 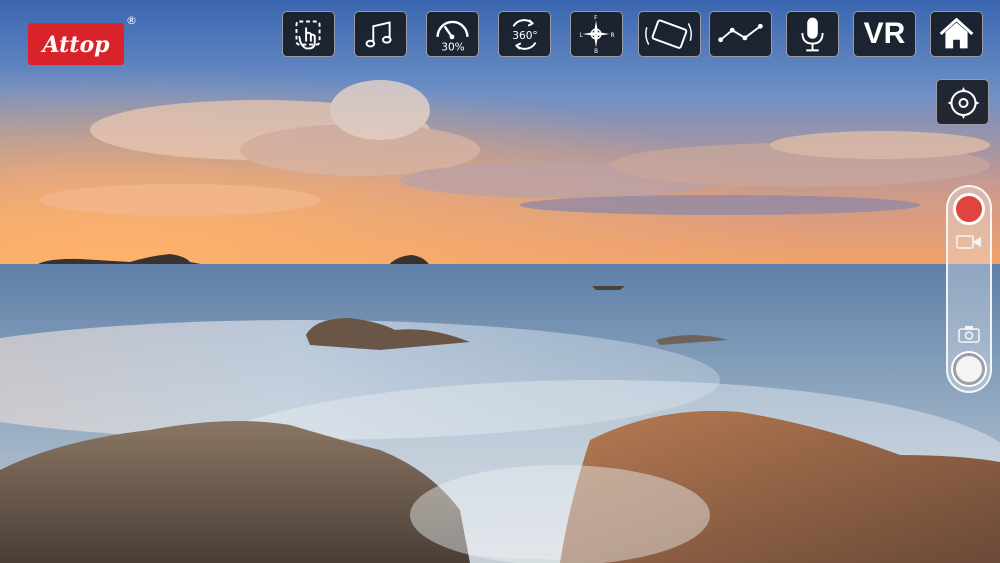 I want to click on speed-percent-label: 30%, so click(x=453, y=47).